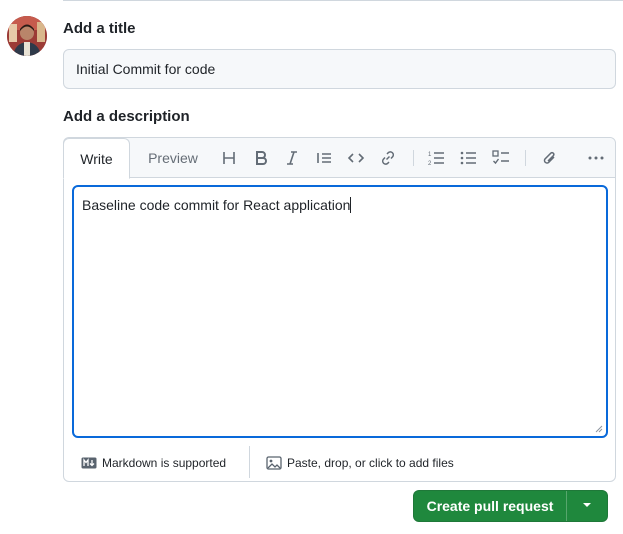  What do you see at coordinates (261, 158) in the screenshot?
I see `bold-icon` at bounding box center [261, 158].